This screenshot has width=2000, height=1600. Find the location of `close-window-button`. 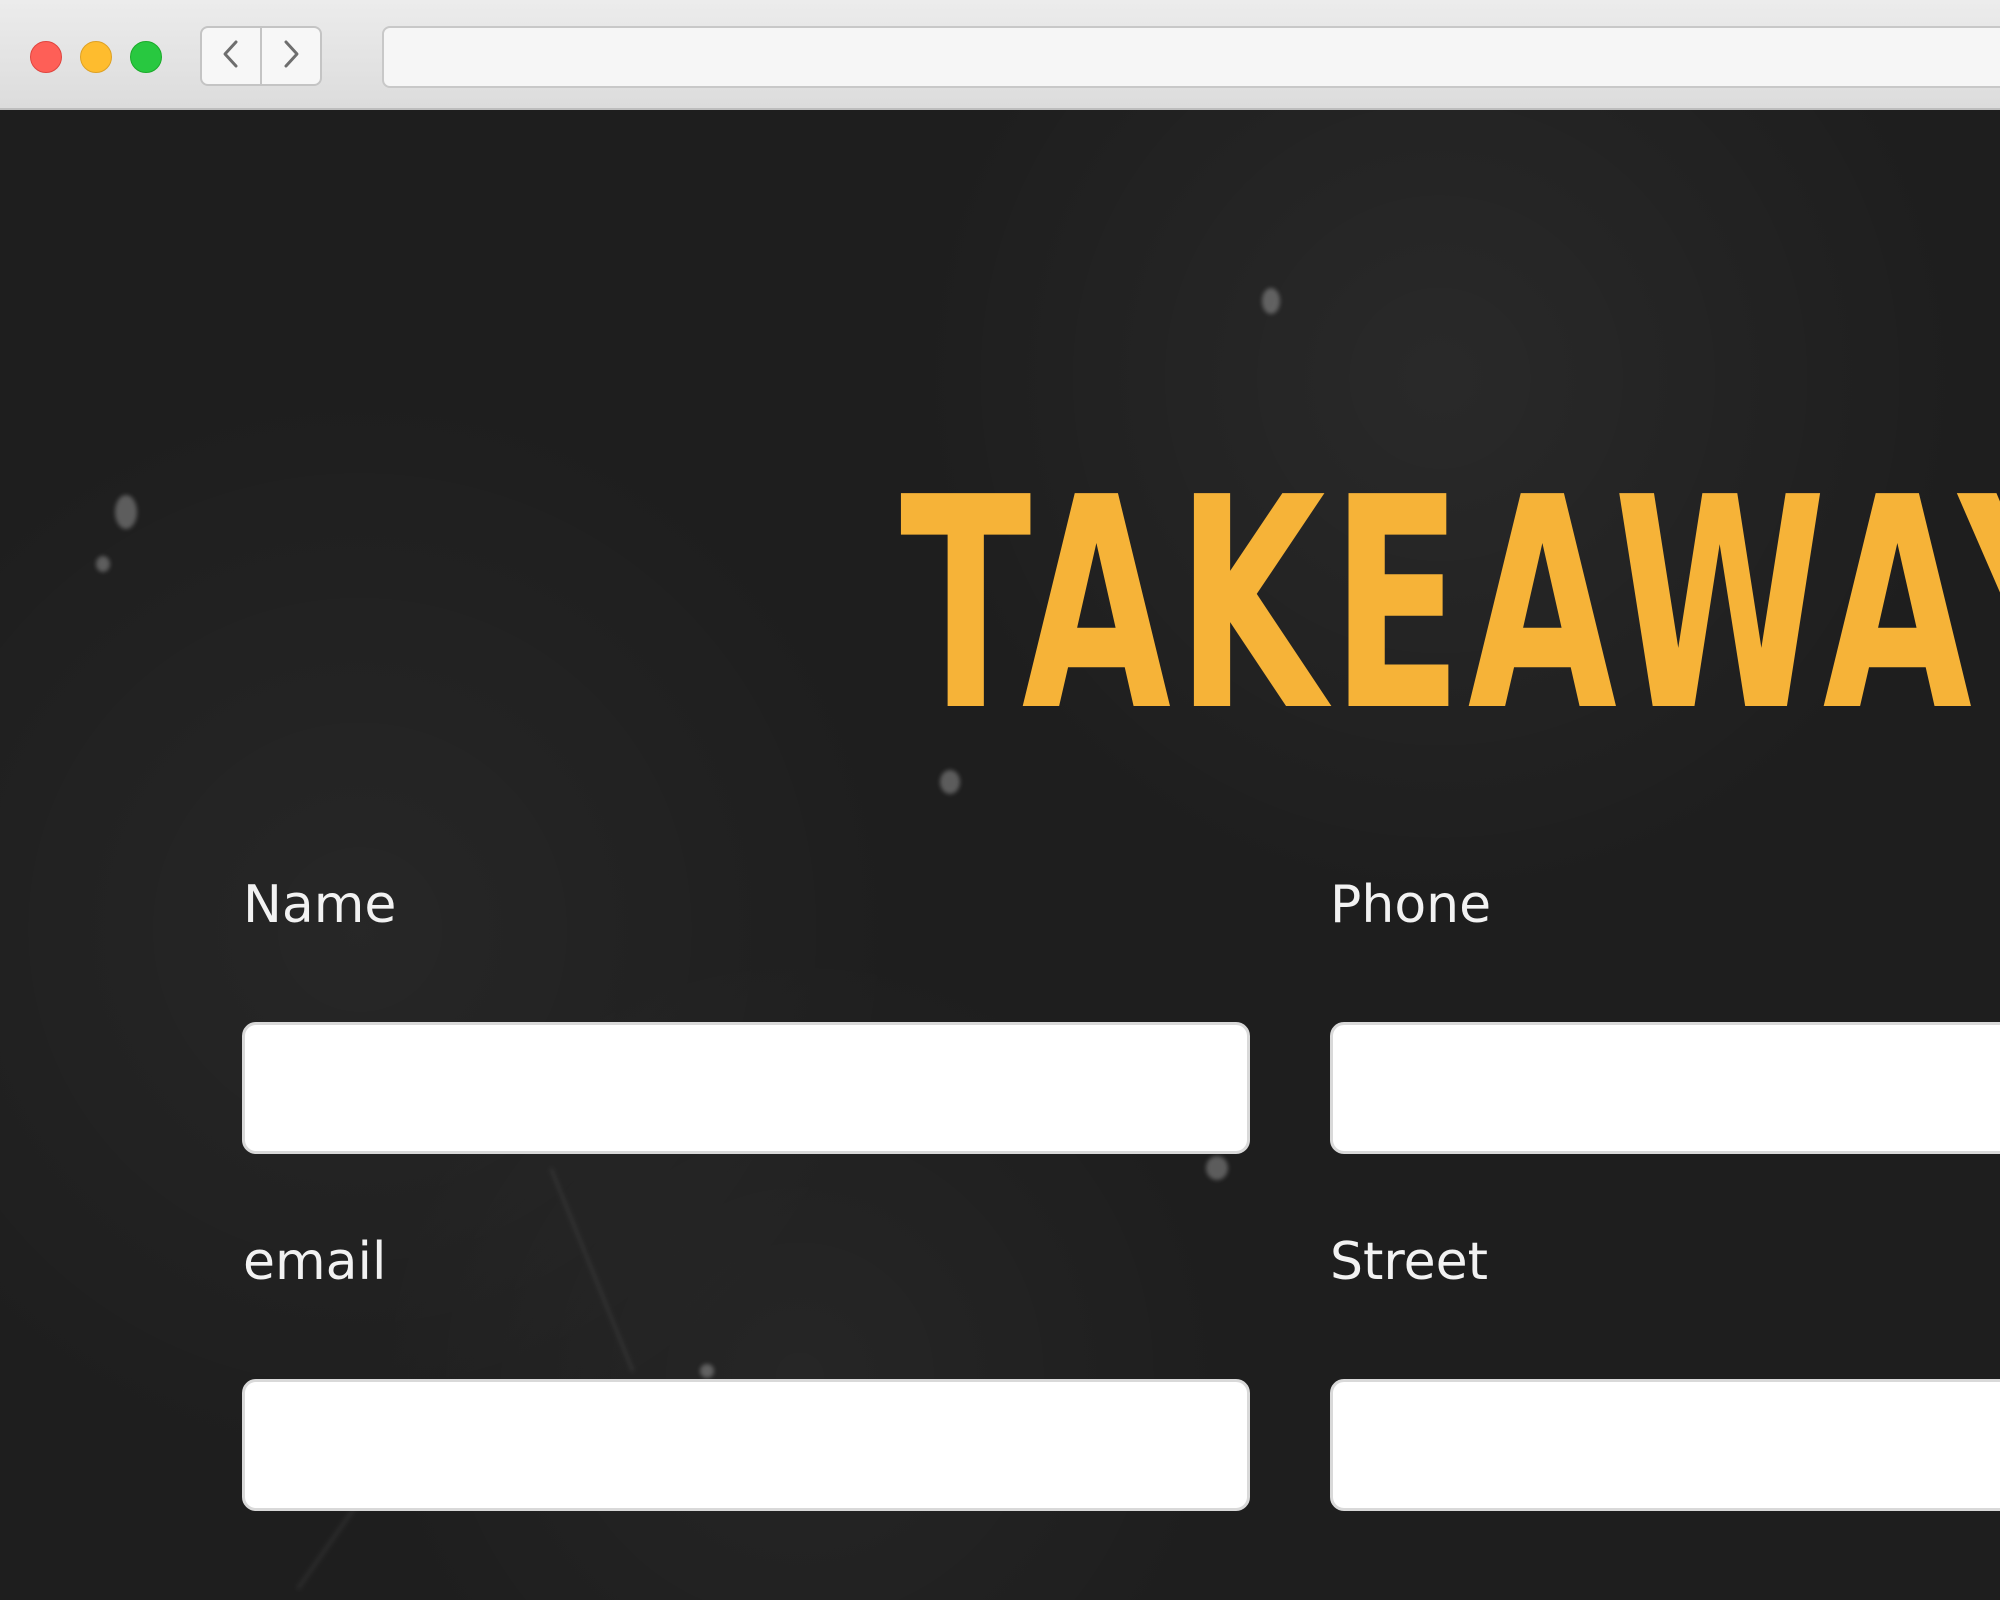

close-window-button is located at coordinates (46, 57).